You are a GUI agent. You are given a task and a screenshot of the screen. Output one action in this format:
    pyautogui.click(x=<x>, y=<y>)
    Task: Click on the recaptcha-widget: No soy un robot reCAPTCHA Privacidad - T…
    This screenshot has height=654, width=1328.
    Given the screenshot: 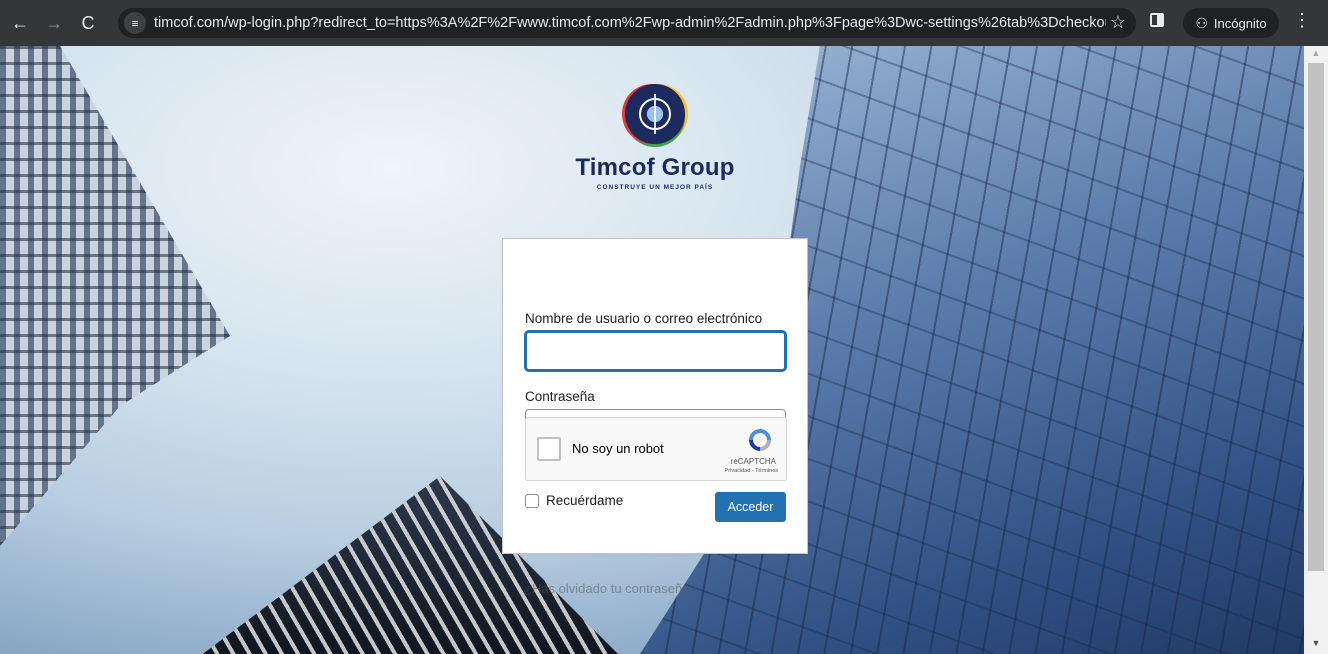 What is the action you would take?
    pyautogui.click(x=656, y=449)
    